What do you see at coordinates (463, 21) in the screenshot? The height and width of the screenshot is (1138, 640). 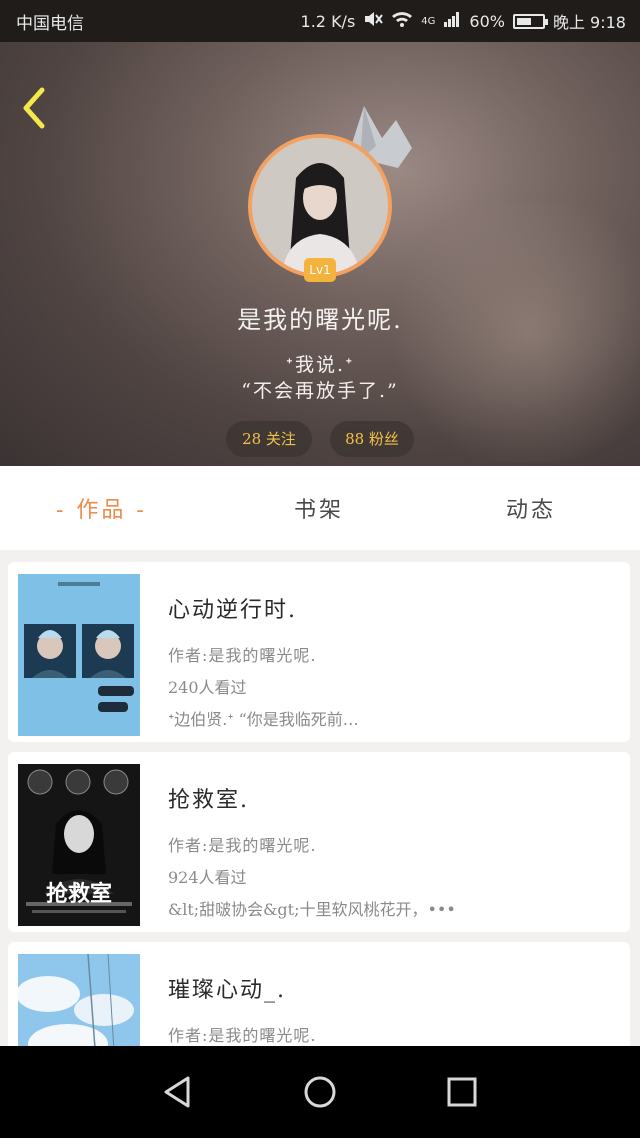 I see `status-icons: 1.2 K/s 4G 60% 晚上 9:18` at bounding box center [463, 21].